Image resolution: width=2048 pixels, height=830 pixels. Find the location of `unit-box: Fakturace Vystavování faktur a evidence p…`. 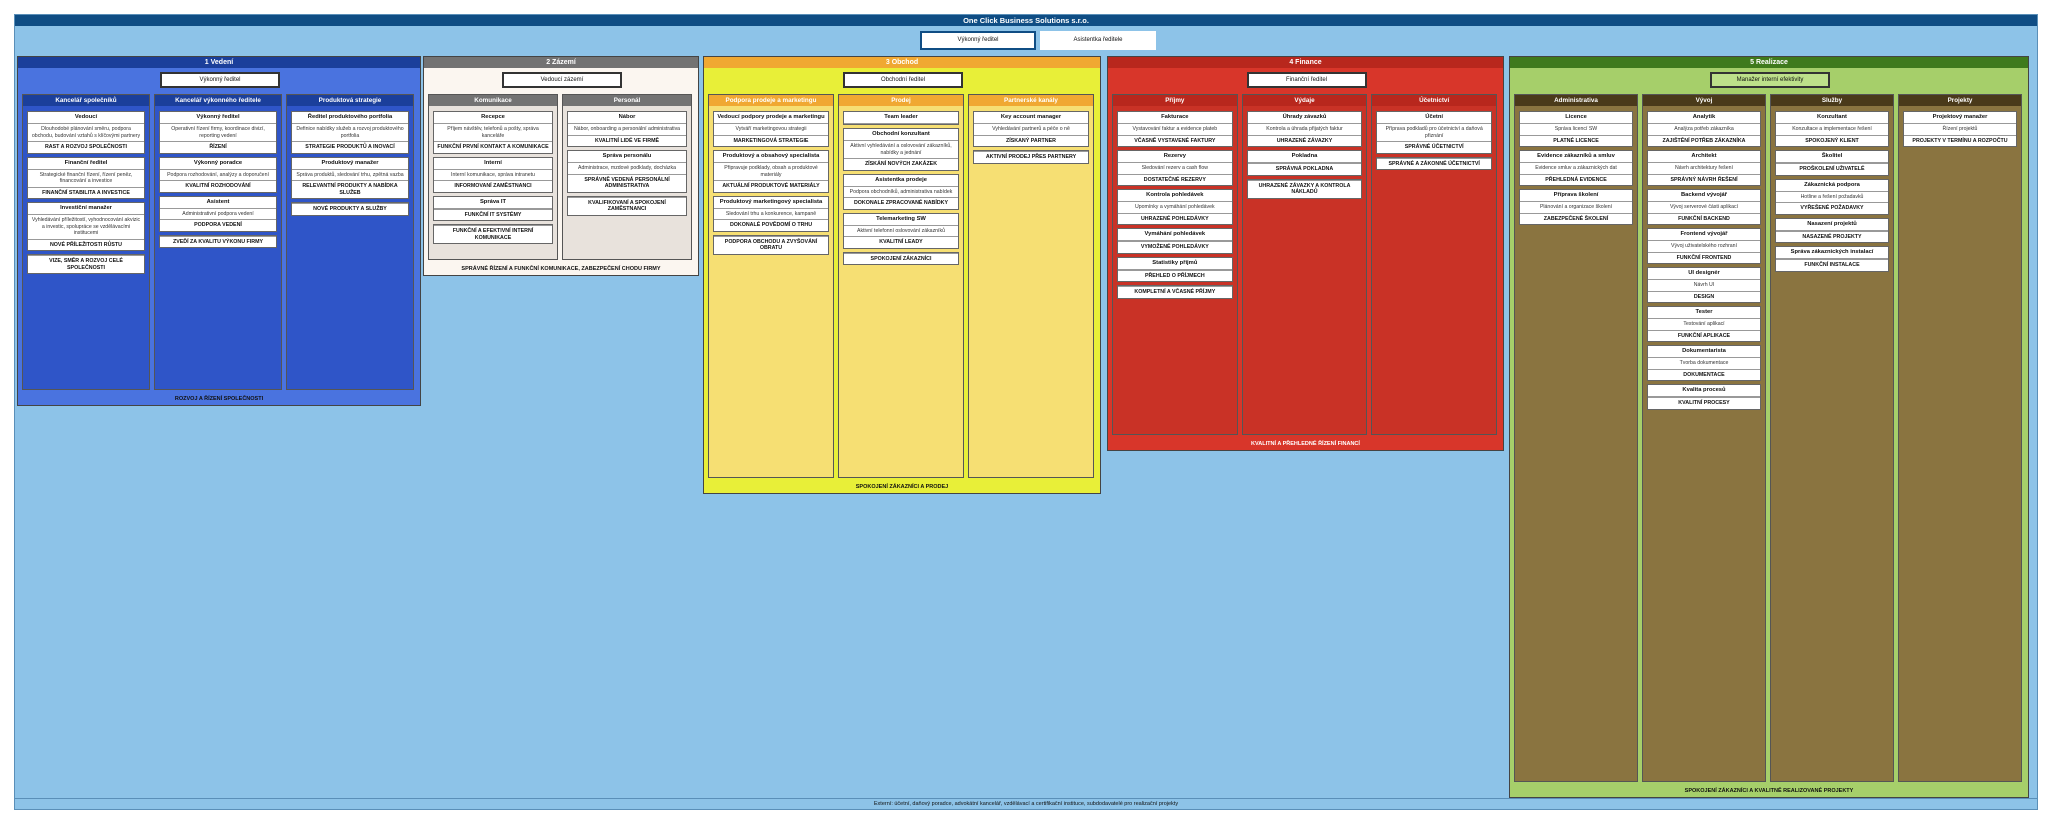

unit-box: Fakturace Vystavování faktur a evidence p… is located at coordinates (1175, 129).